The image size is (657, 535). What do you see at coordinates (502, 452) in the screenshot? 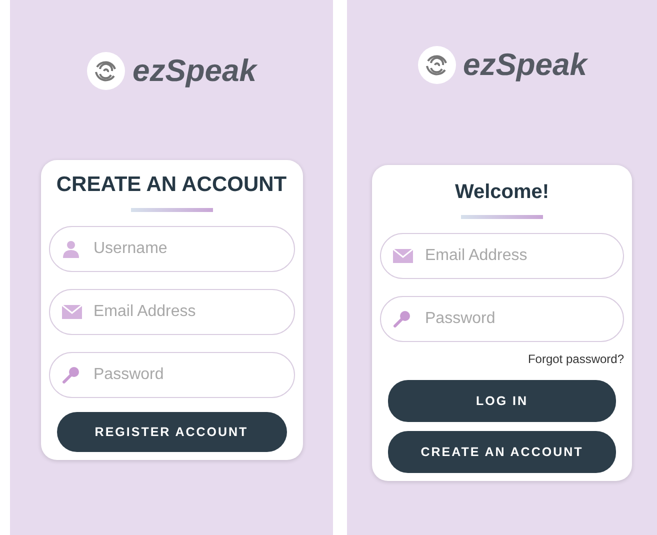
I see `action-button: CREATE AN ACCOUNT` at bounding box center [502, 452].